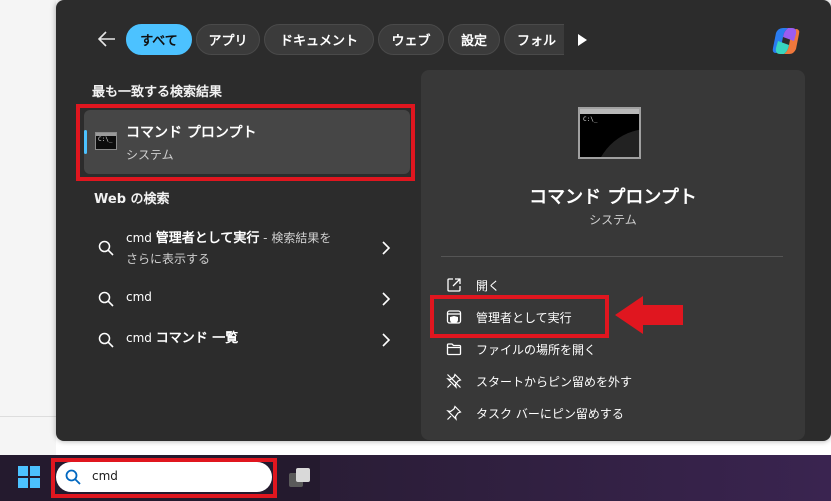  Describe the element at coordinates (609, 133) in the screenshot. I see `command-prompt-large-icon: C:\_` at that location.